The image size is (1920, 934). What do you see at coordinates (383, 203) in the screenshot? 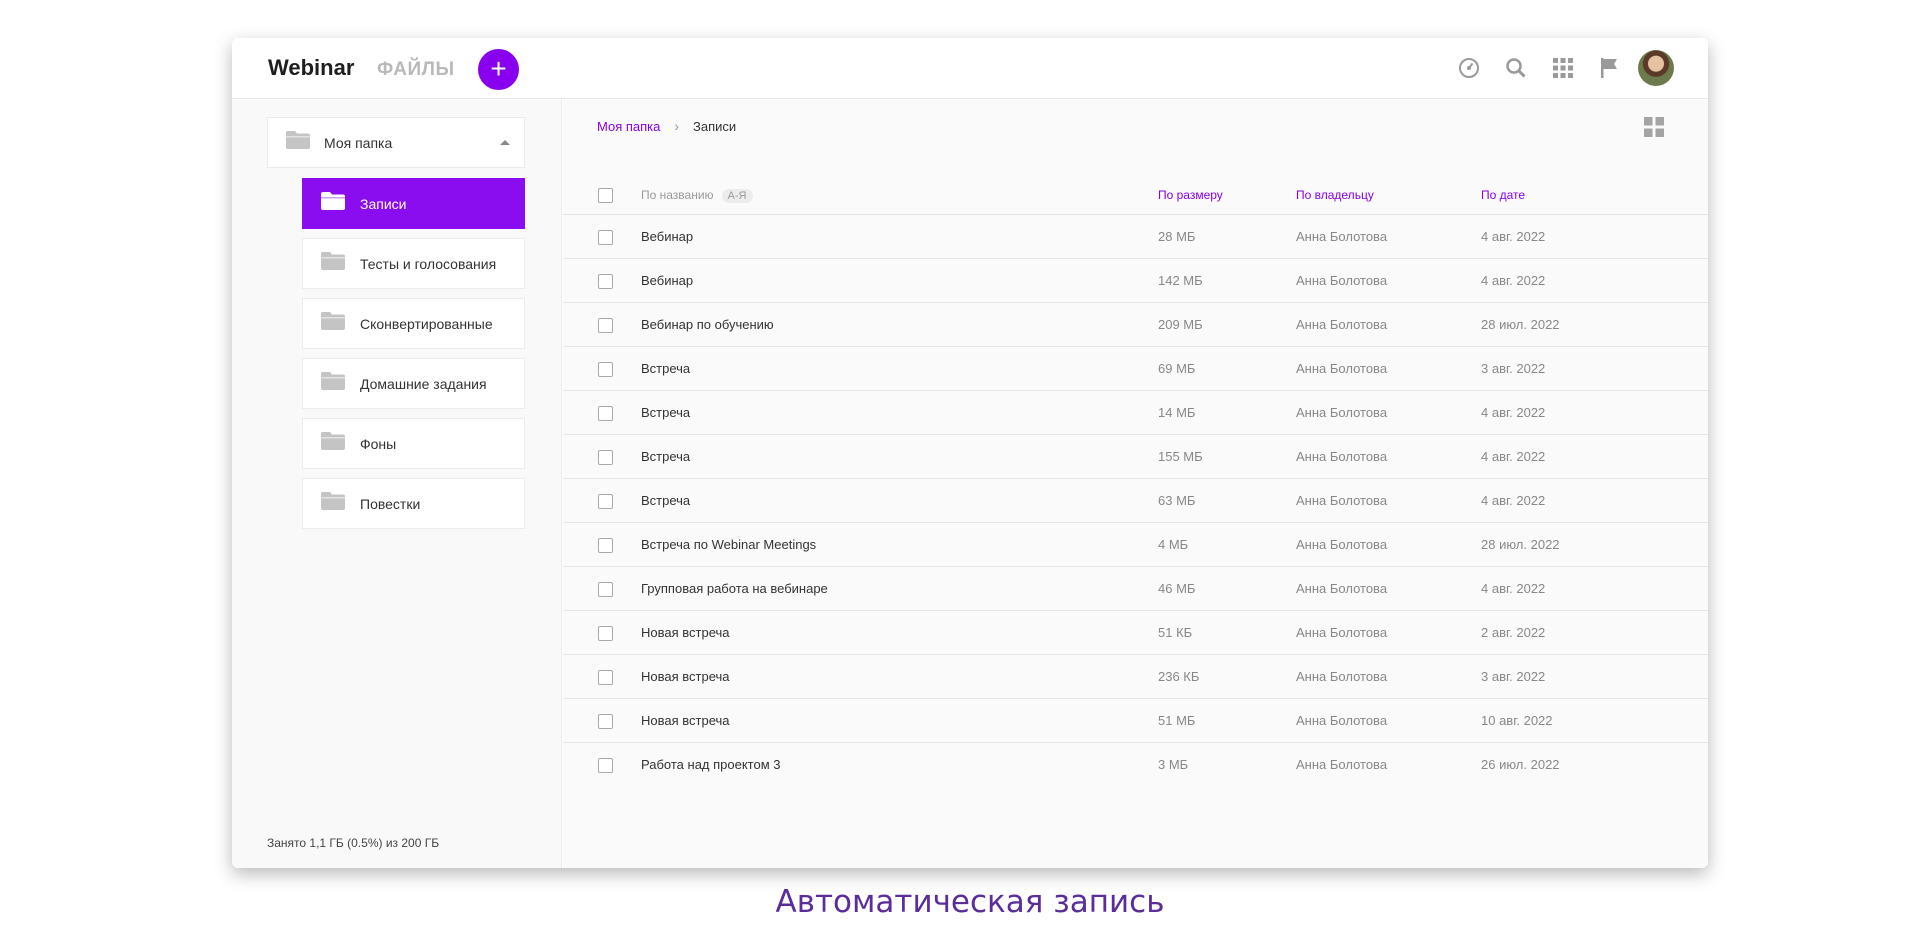
I see `folder-item-label: Записи` at bounding box center [383, 203].